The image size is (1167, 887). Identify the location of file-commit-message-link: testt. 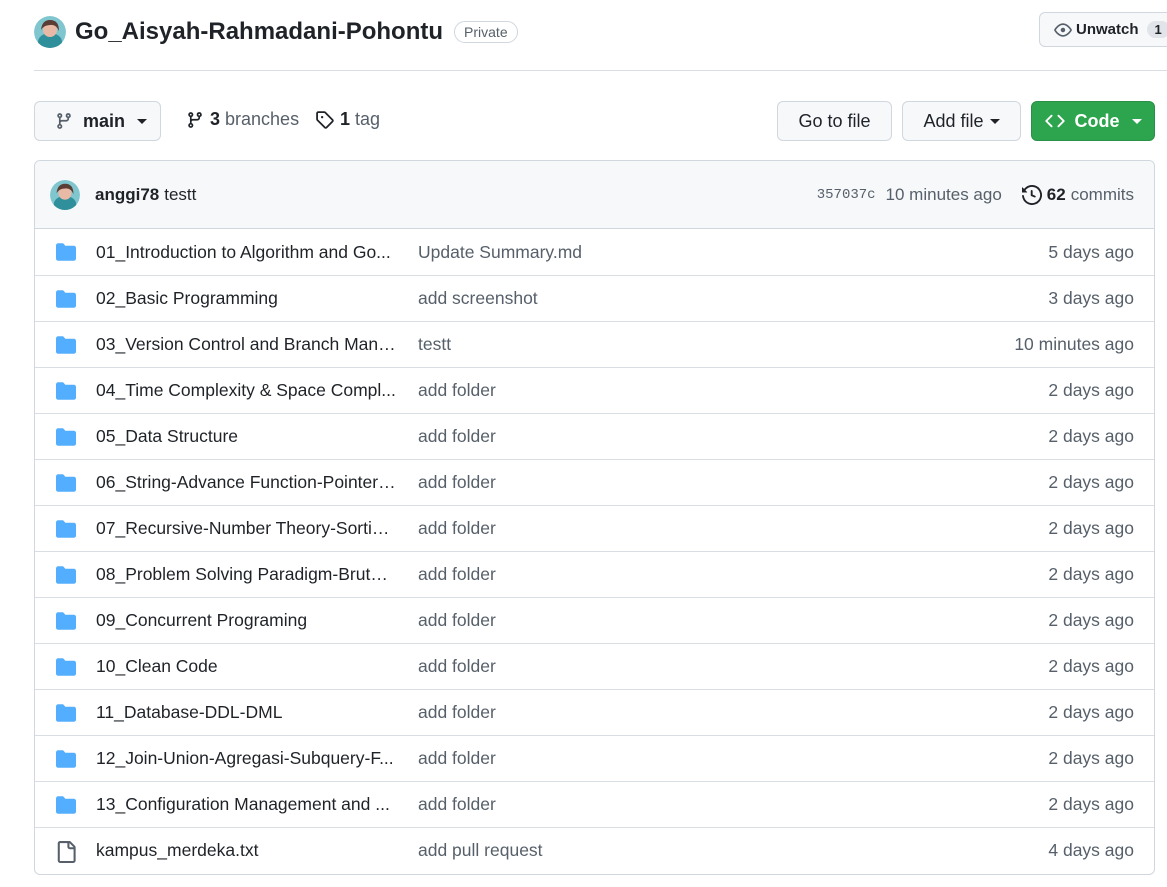
(434, 344).